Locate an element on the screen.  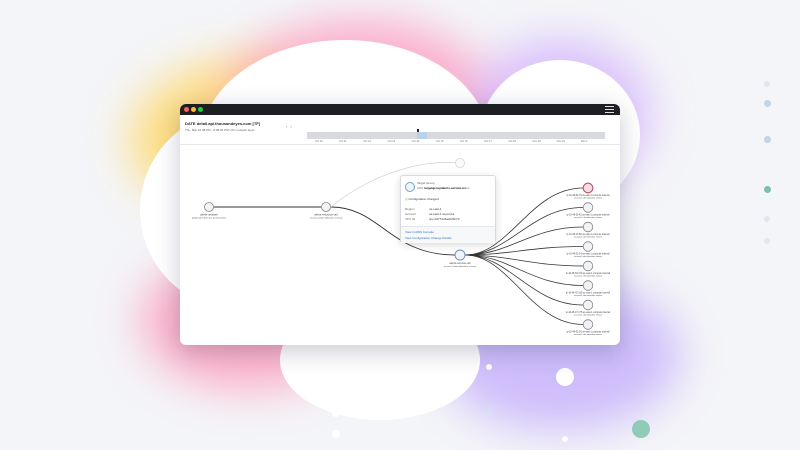
timeline-tick-label: Oct 14 is located at coordinates (415, 141).